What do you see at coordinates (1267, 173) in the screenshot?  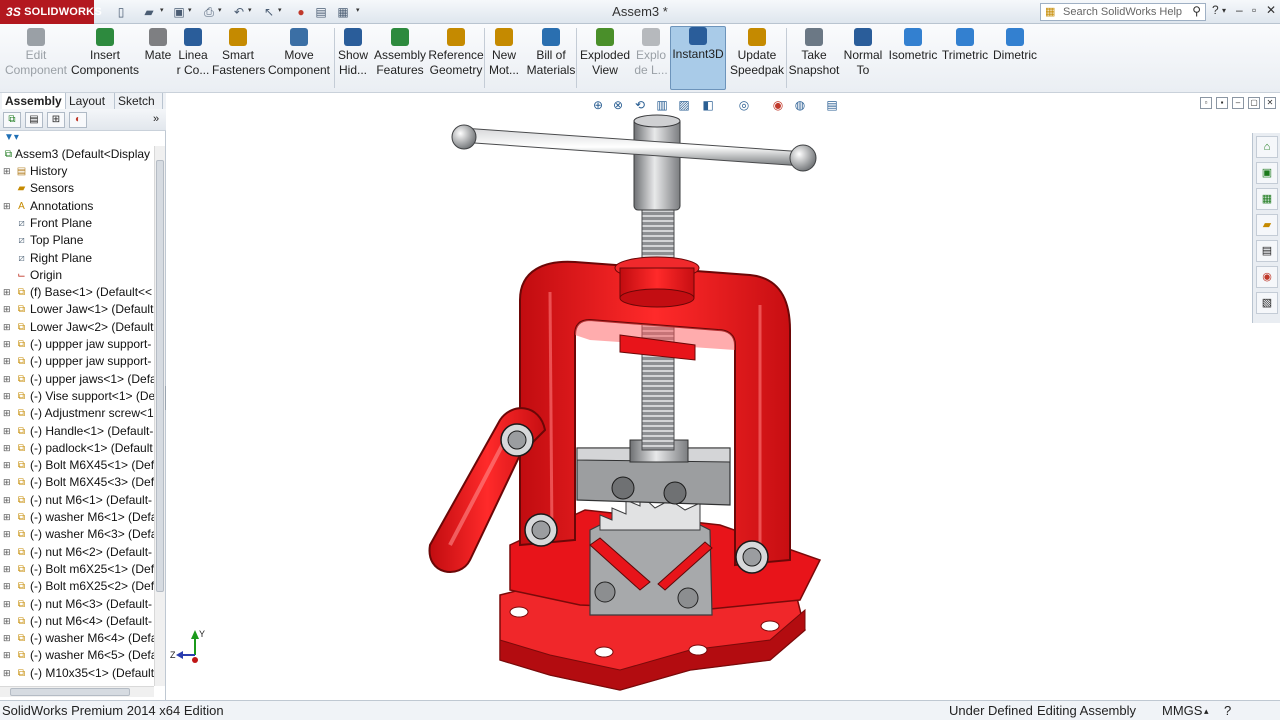 I see `design-library-icon: ▣` at bounding box center [1267, 173].